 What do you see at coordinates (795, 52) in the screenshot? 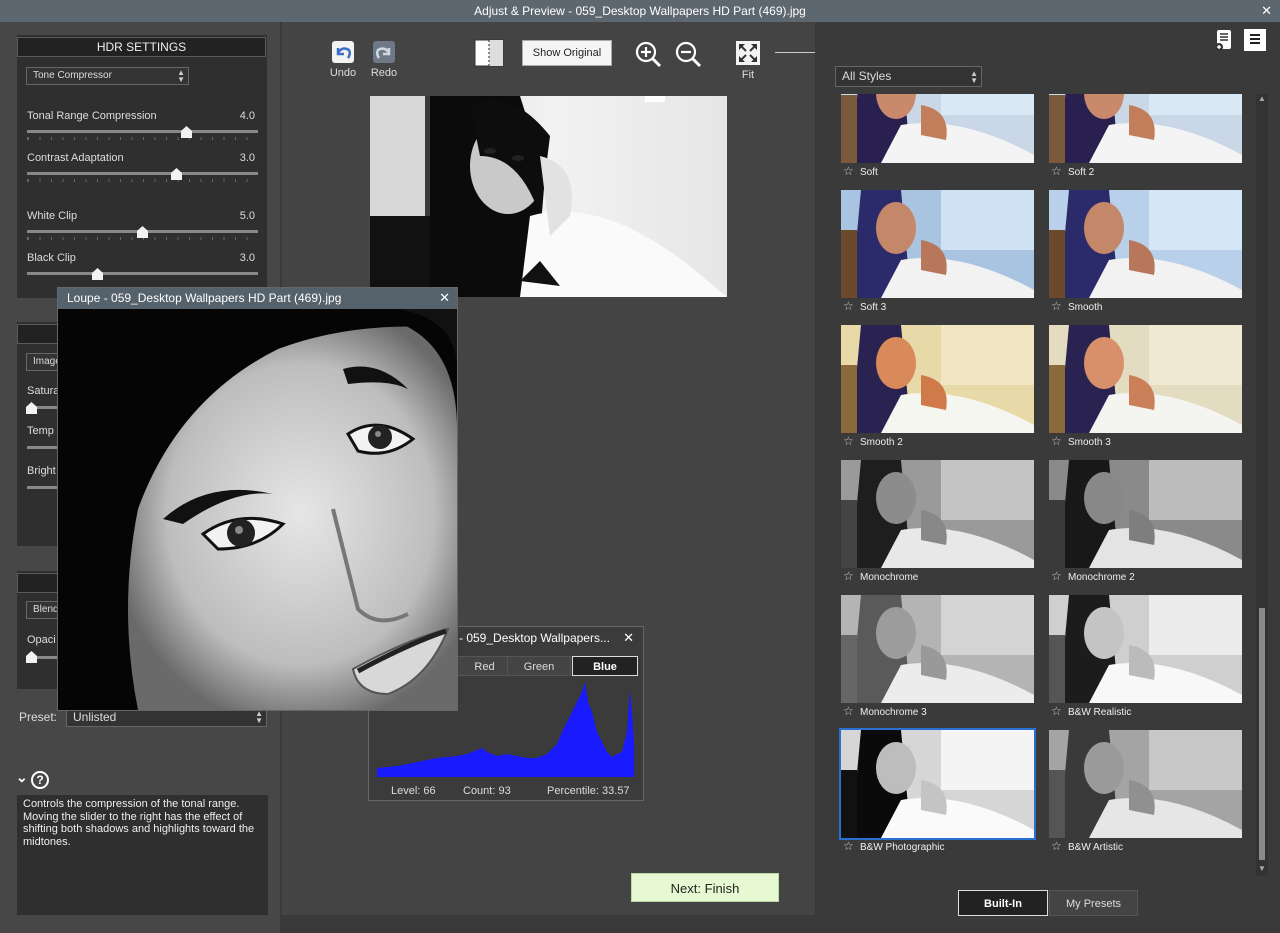
I see `zoom-slider-line` at bounding box center [795, 52].